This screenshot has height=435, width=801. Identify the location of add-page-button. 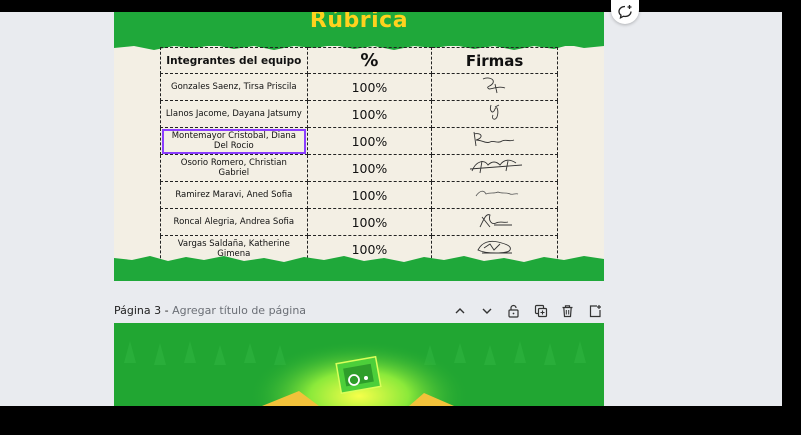
(594, 310).